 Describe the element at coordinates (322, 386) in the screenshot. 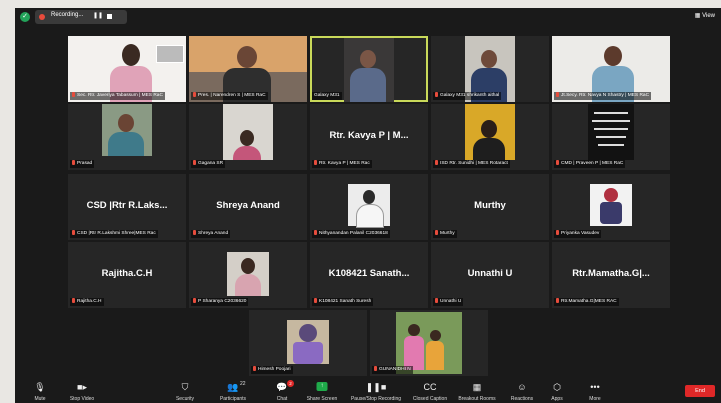

I see `share-arrow-icon: ↑` at that location.